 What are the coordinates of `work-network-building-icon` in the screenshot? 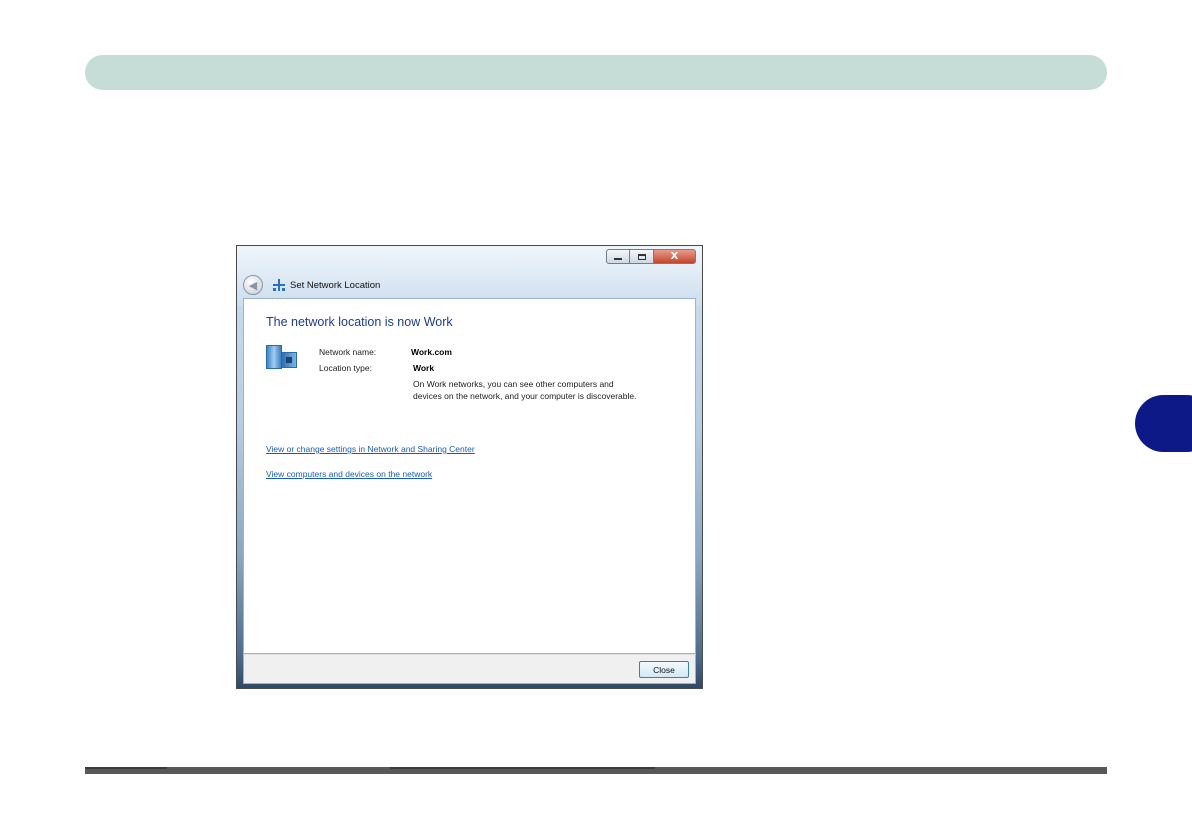 It's located at (283, 358).